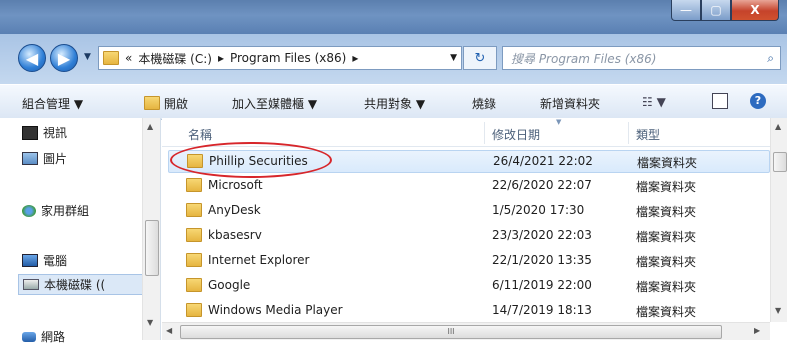  I want to click on homegroup-icon, so click(29, 210).